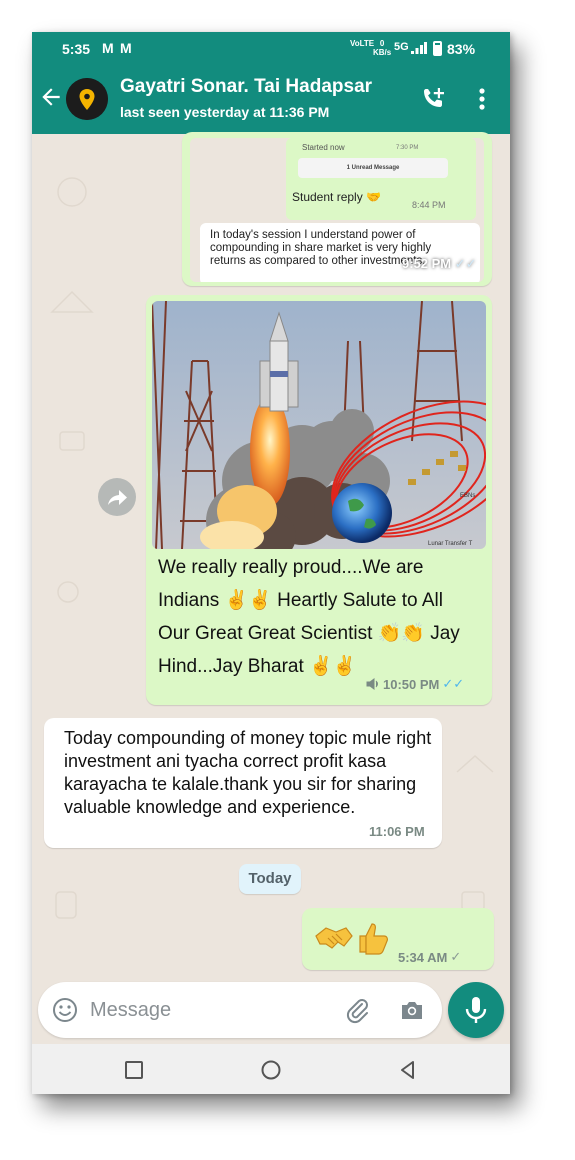  Describe the element at coordinates (373, 939) in the screenshot. I see `thumbs-up-icon` at that location.